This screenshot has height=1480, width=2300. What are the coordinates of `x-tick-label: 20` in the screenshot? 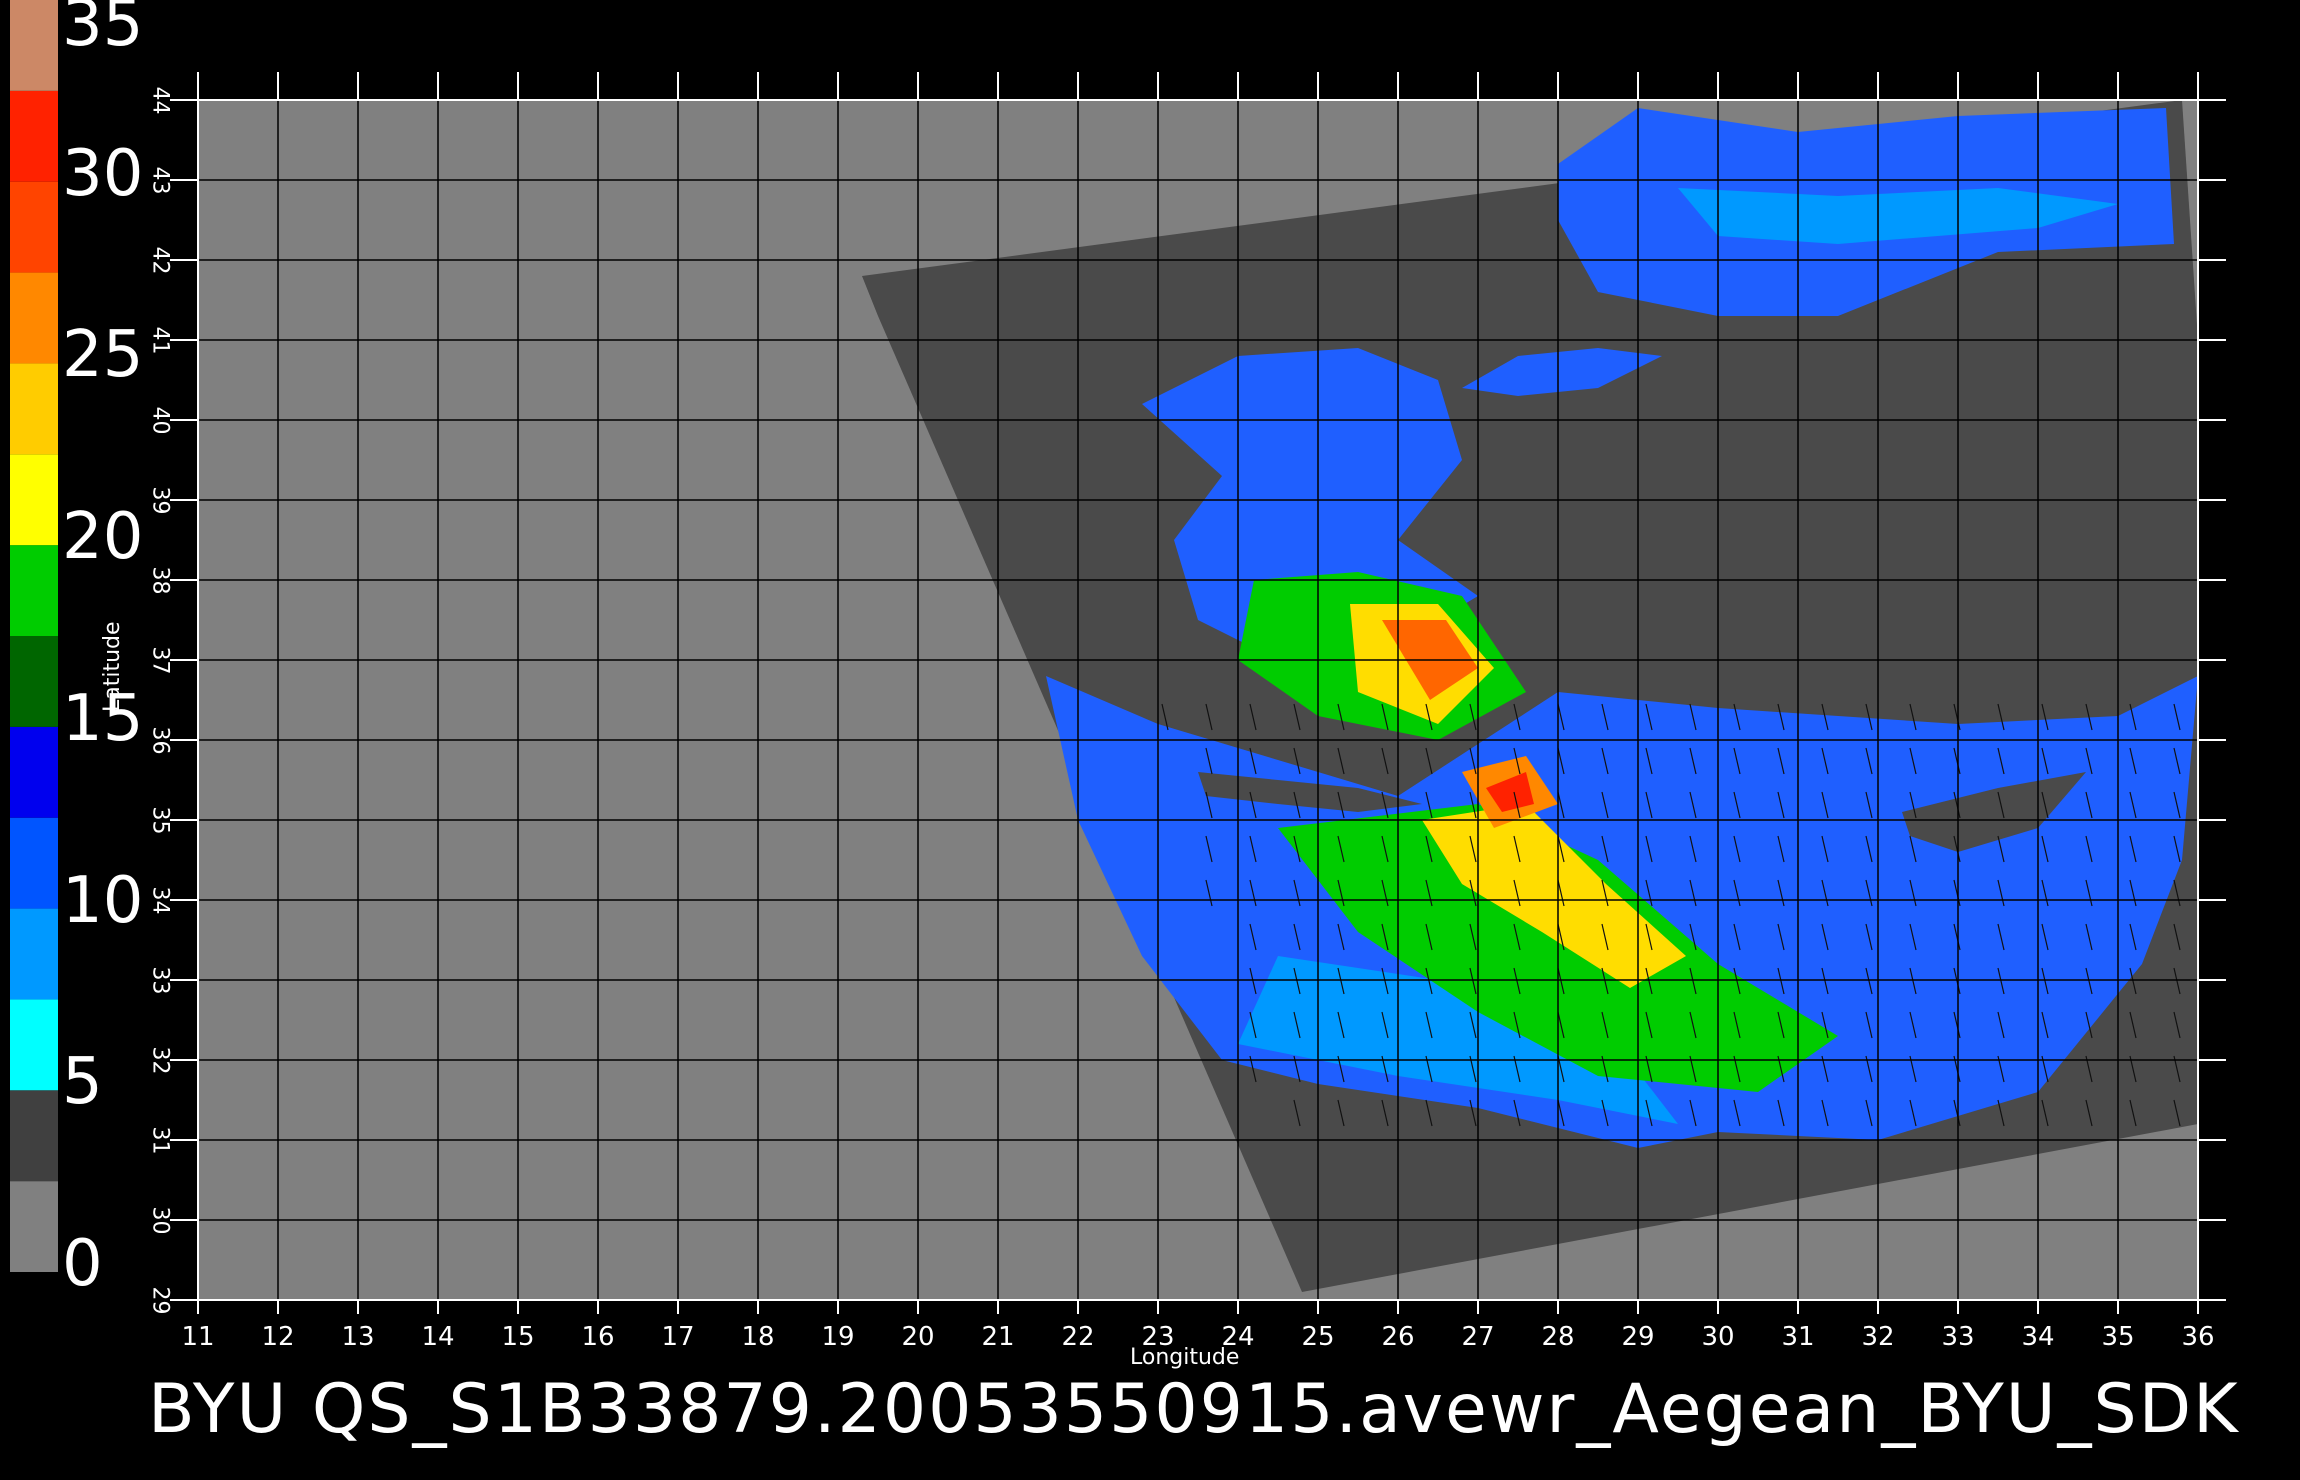 It's located at (918, 1337).